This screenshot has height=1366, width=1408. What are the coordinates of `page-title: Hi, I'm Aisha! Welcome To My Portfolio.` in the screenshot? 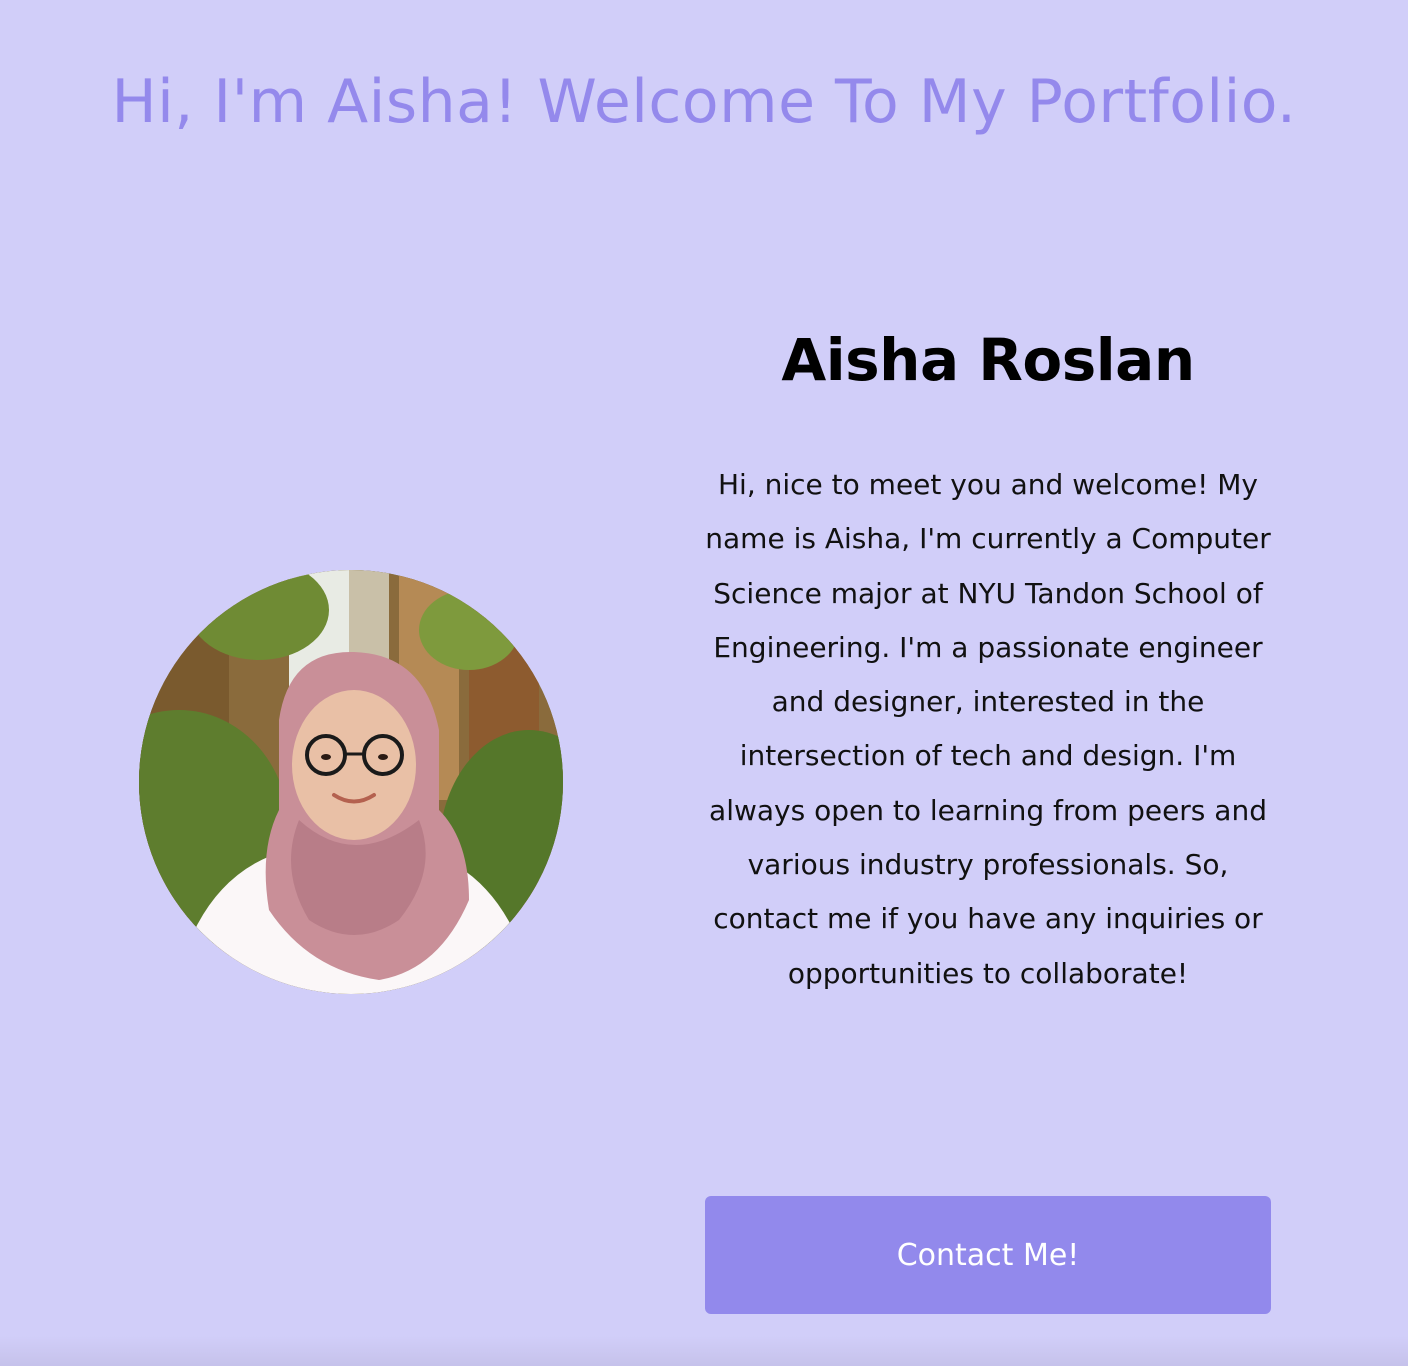 It's located at (704, 102).